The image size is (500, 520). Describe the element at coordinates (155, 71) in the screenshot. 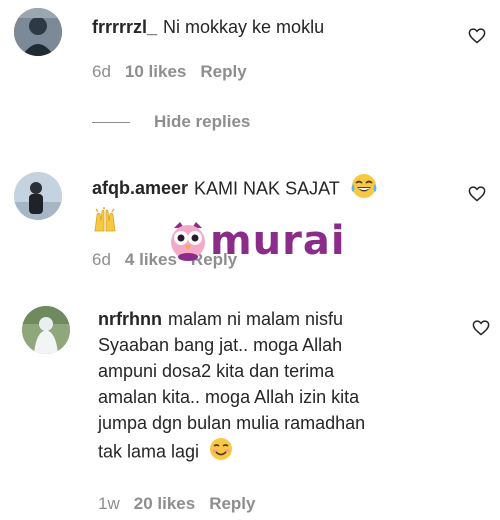

I see `likes-count: 10 likes` at that location.